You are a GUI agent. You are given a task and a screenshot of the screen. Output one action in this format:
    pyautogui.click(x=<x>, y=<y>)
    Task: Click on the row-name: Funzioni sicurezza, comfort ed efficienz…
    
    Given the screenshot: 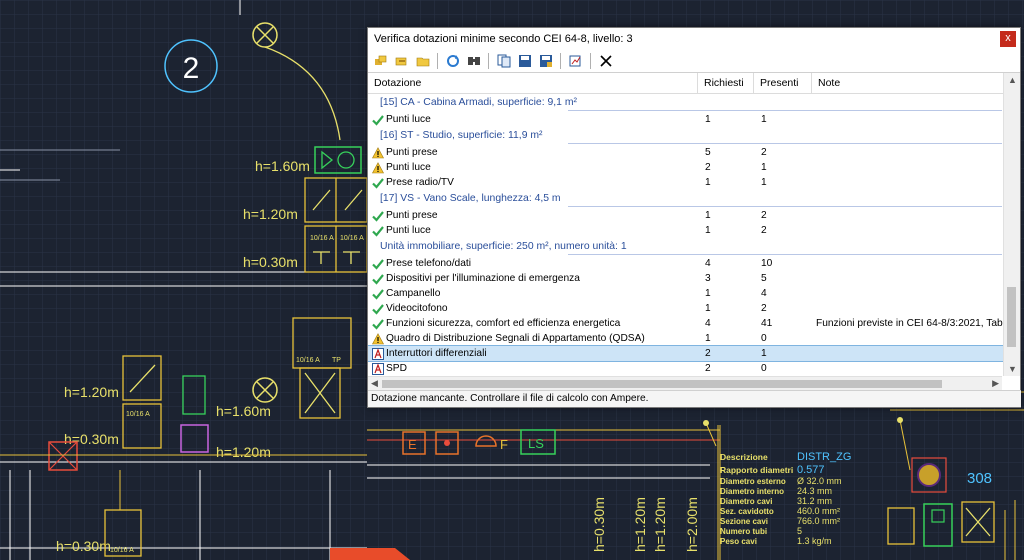 What is the action you would take?
    pyautogui.click(x=503, y=323)
    